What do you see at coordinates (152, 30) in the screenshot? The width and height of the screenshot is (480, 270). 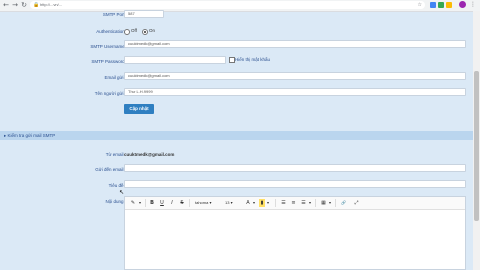 I see `auth-on-label: On` at bounding box center [152, 30].